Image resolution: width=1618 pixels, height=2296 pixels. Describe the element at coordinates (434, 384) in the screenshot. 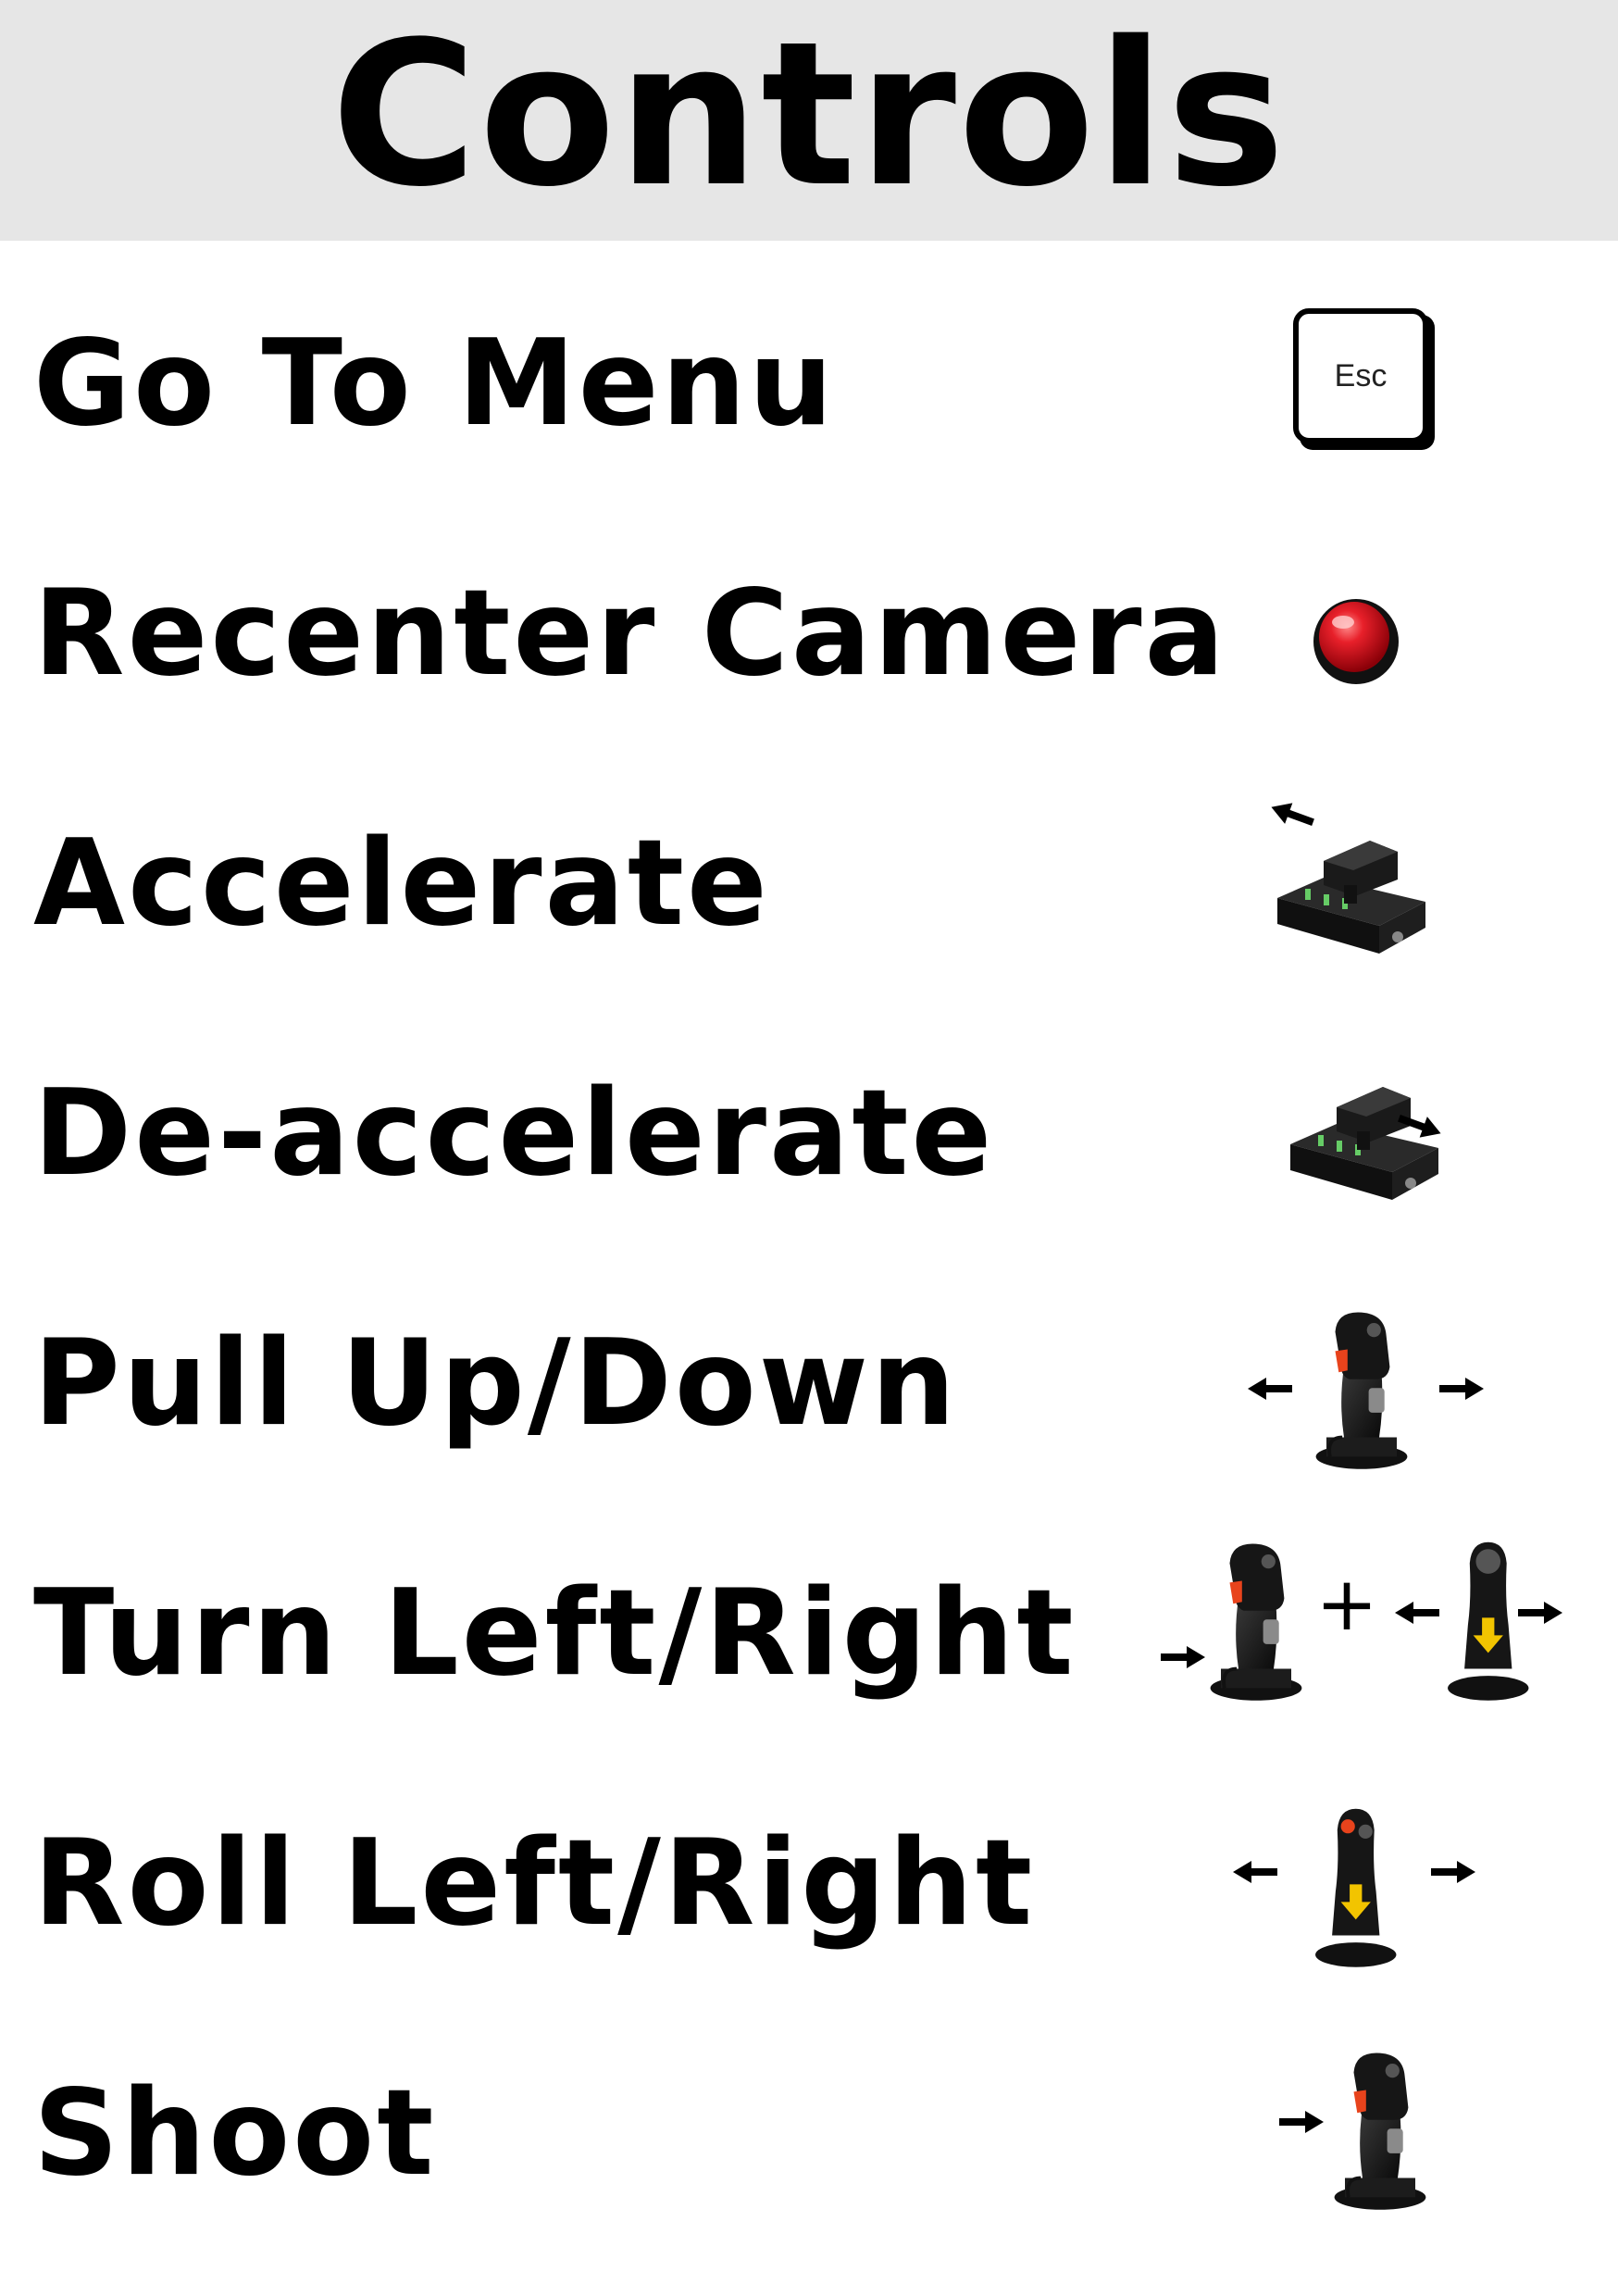

I see `control-label: Go To Menu` at that location.